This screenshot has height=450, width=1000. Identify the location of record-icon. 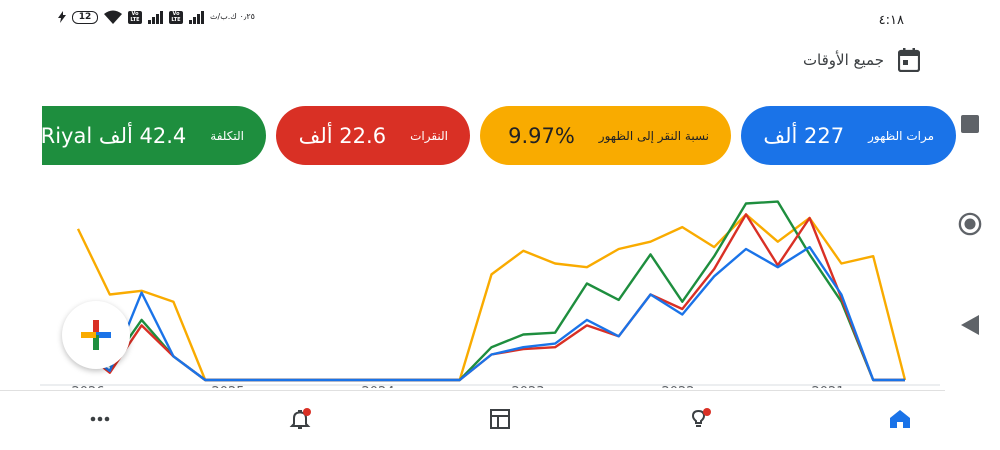
(970, 224).